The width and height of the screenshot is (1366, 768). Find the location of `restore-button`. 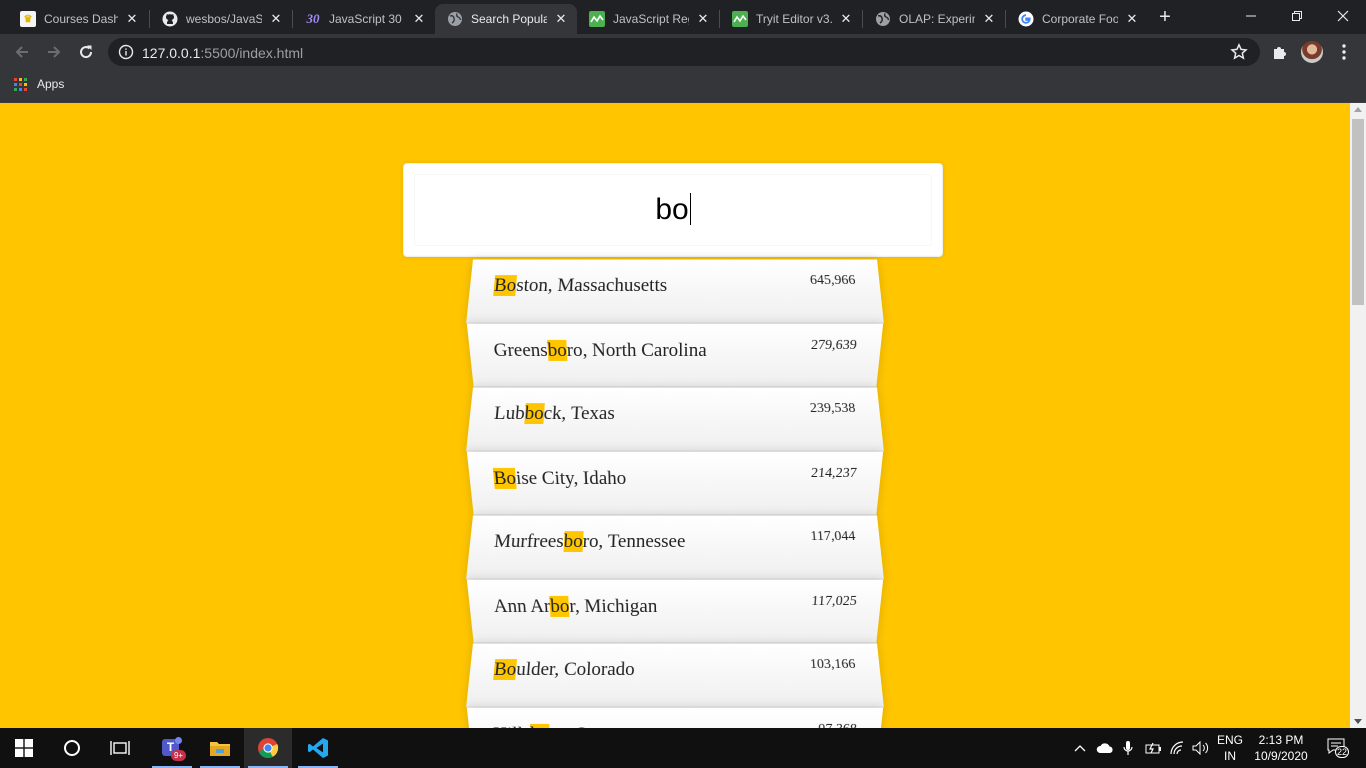

restore-button is located at coordinates (1297, 16).